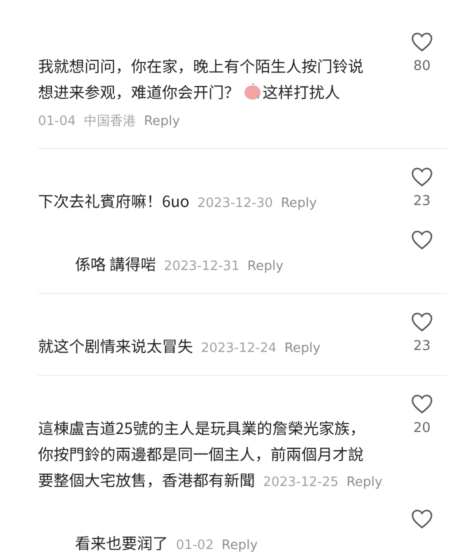 Image resolution: width=467 pixels, height=555 pixels. What do you see at coordinates (301, 92) in the screenshot?
I see `comment-text: 这样打扰人` at bounding box center [301, 92].